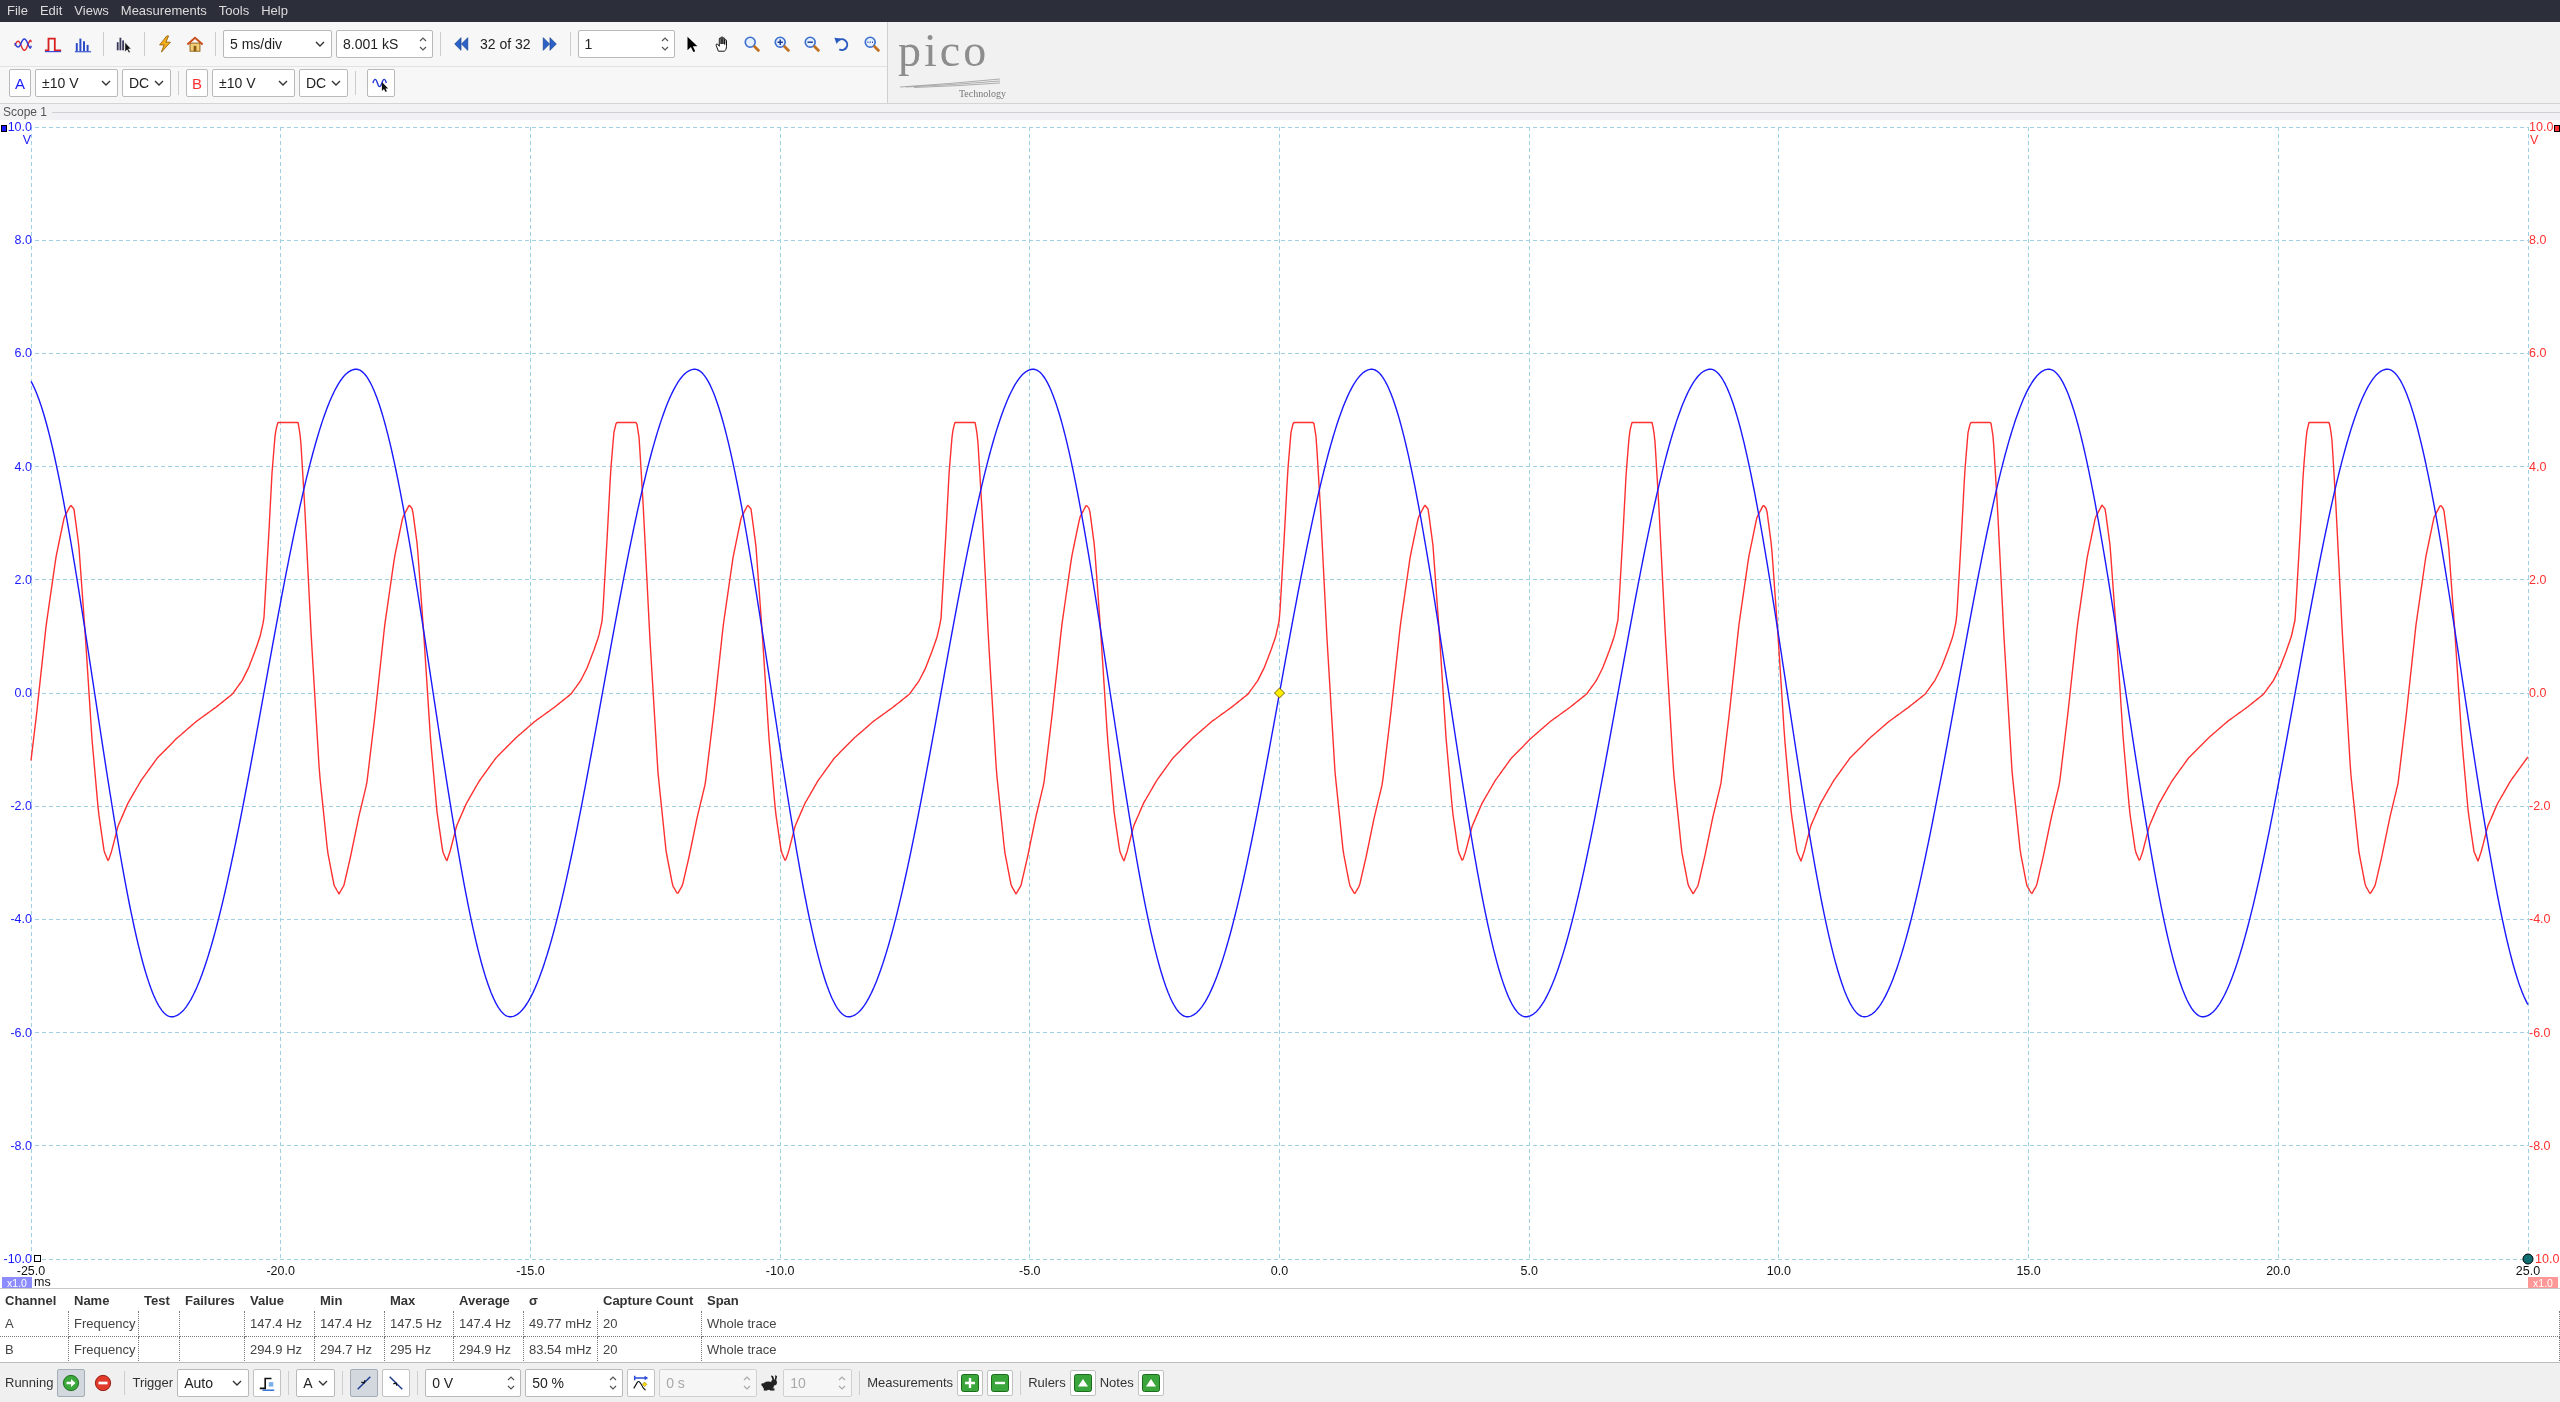 Image resolution: width=2560 pixels, height=1402 pixels. I want to click on axis-label: -8.0, so click(21, 1145).